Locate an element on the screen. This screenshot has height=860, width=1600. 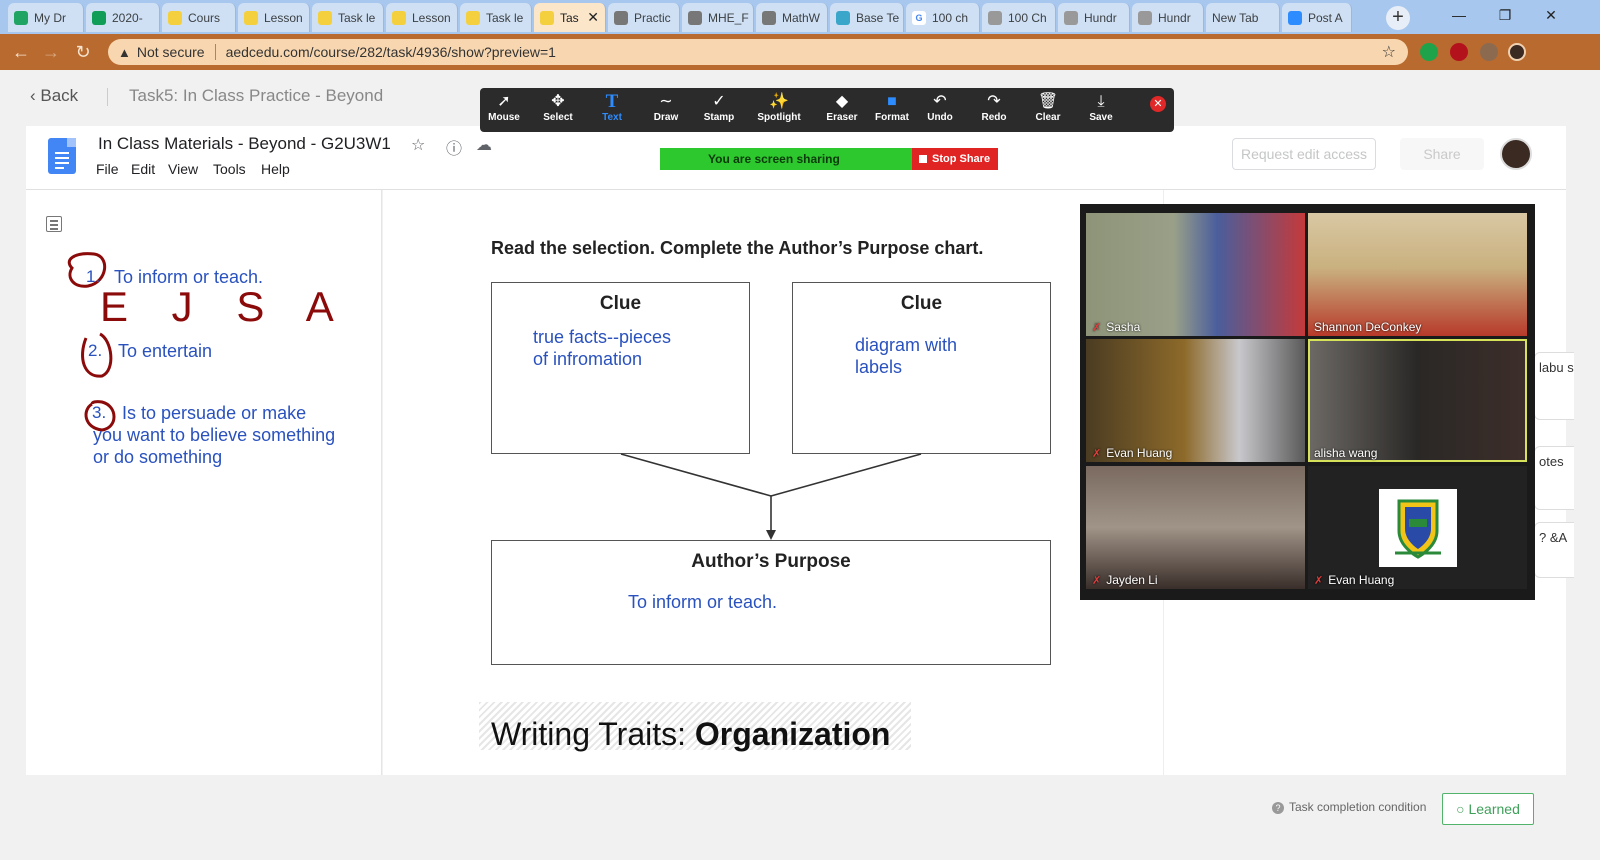
back-arrow-icon: ← is located at coordinates (21, 52).